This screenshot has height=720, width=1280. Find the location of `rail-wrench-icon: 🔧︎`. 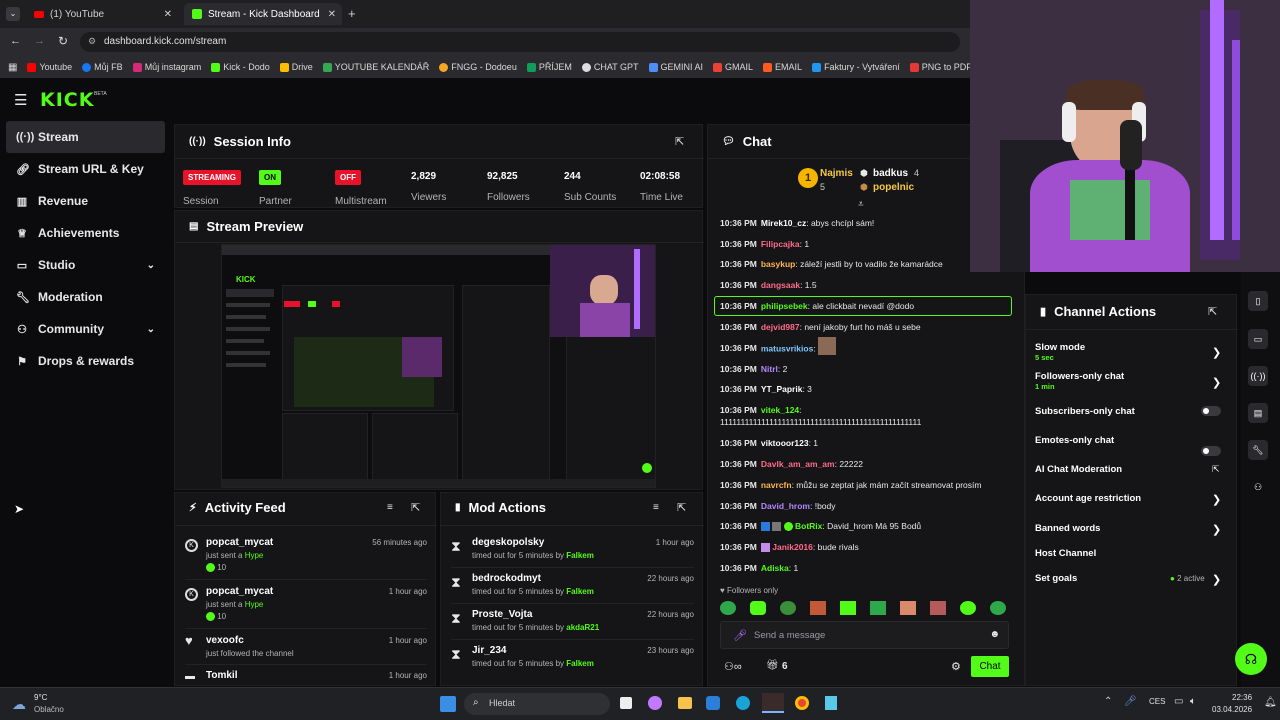

rail-wrench-icon: 🔧︎ is located at coordinates (1258, 450).